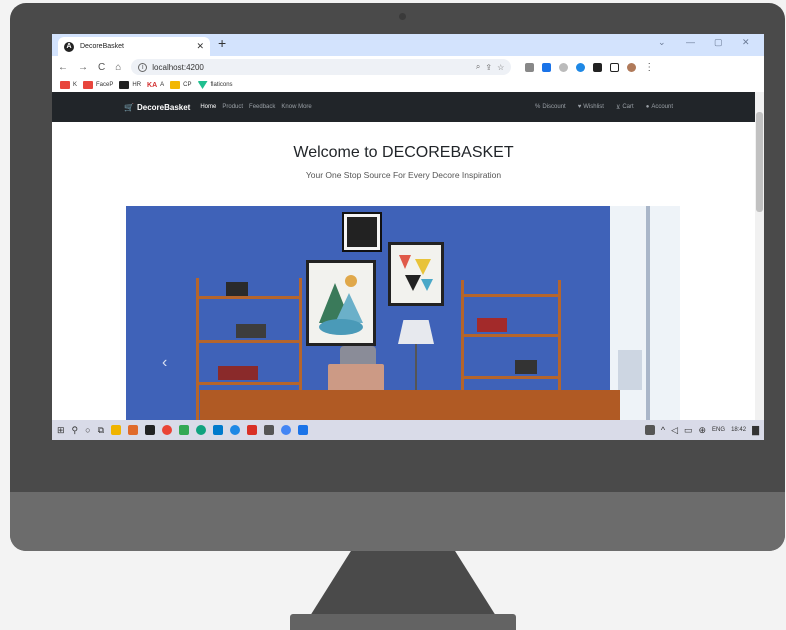 This screenshot has height=630, width=786. What do you see at coordinates (262, 107) in the screenshot?
I see `nav-feedback: Feedback` at bounding box center [262, 107].